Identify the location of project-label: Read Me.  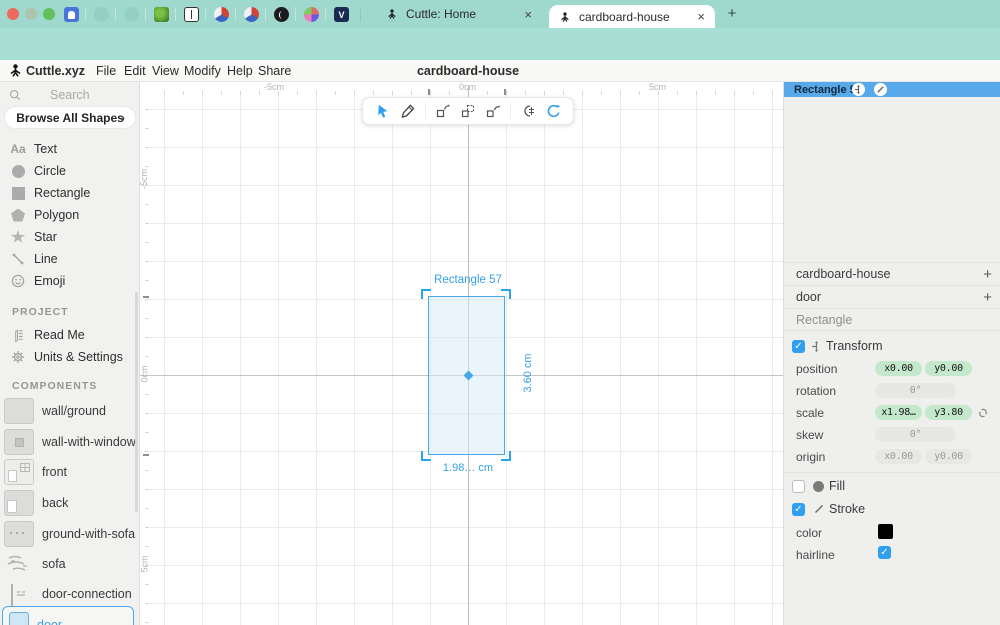
(59, 335).